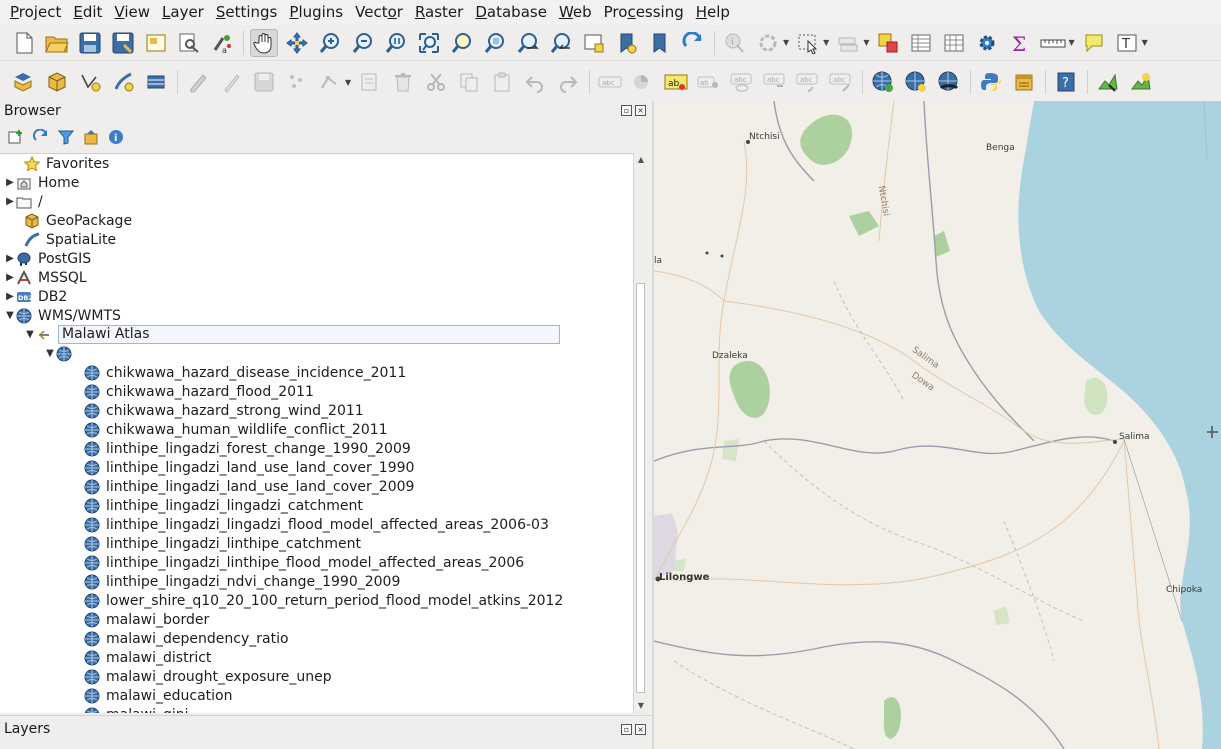  I want to click on refresh-icon, so click(693, 43).